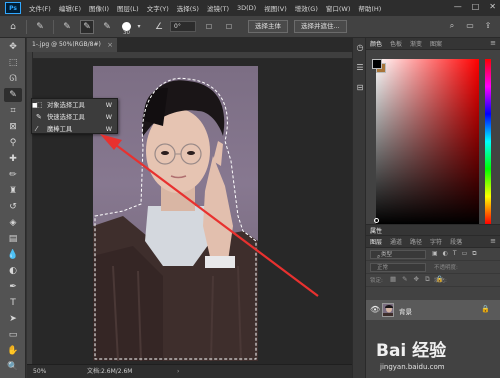 The width and height of the screenshot is (500, 378). Describe the element at coordinates (13, 303) in the screenshot. I see `type-tool-icon: T` at that location.